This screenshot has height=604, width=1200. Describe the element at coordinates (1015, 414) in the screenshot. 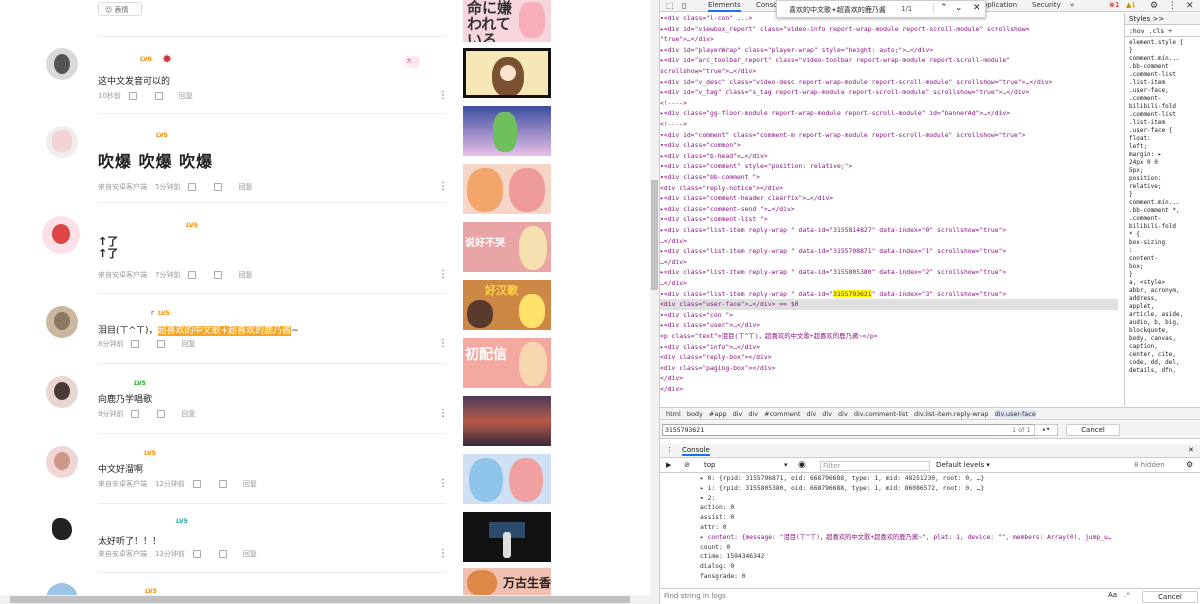

I see `breadcrumb-item: div.user-face` at that location.